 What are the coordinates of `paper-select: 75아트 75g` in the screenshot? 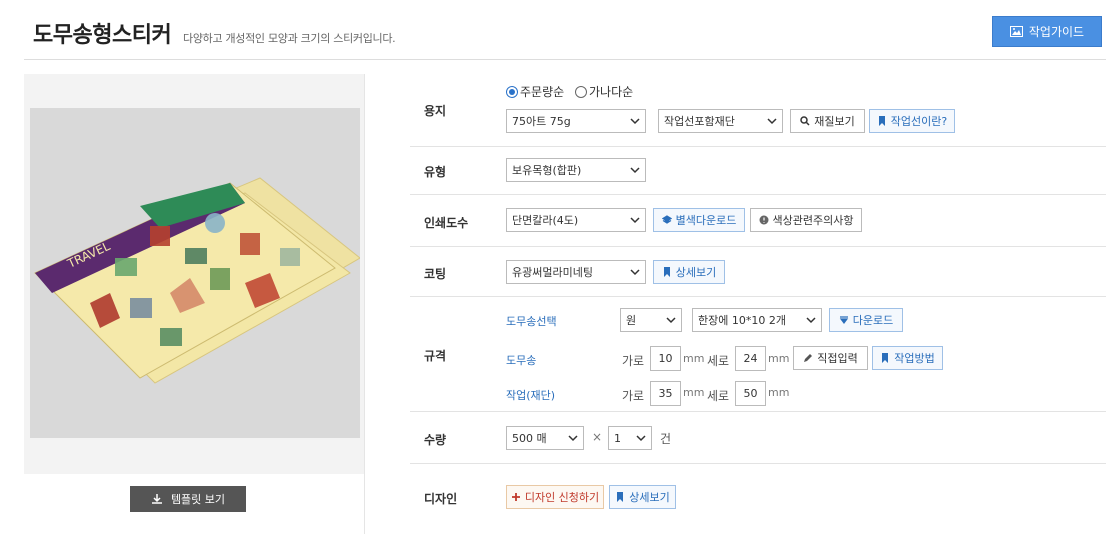 It's located at (576, 121).